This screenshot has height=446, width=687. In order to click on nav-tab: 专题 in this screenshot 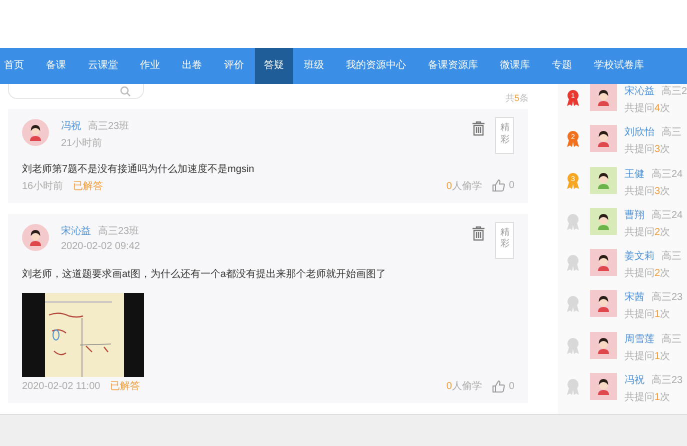, I will do `click(562, 66)`.